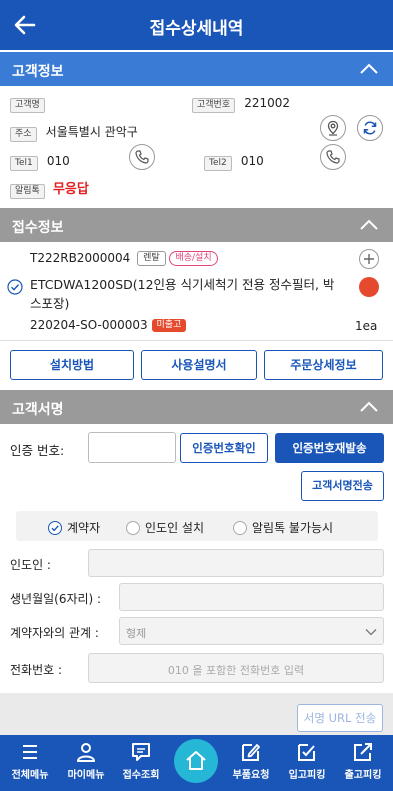 This screenshot has height=791, width=393. What do you see at coordinates (30, 752) in the screenshot?
I see `menu-icon` at bounding box center [30, 752].